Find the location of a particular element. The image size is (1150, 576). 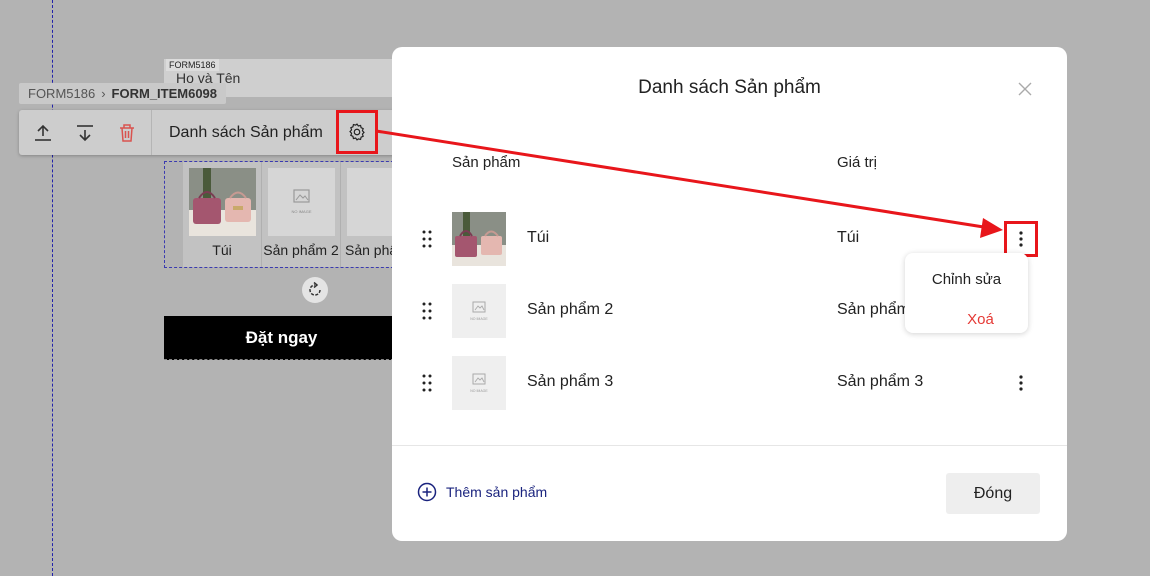

product-strip: Túi NO IMAGE Sản phẩm 2 Sản phẩm 3 is located at coordinates (281, 214).